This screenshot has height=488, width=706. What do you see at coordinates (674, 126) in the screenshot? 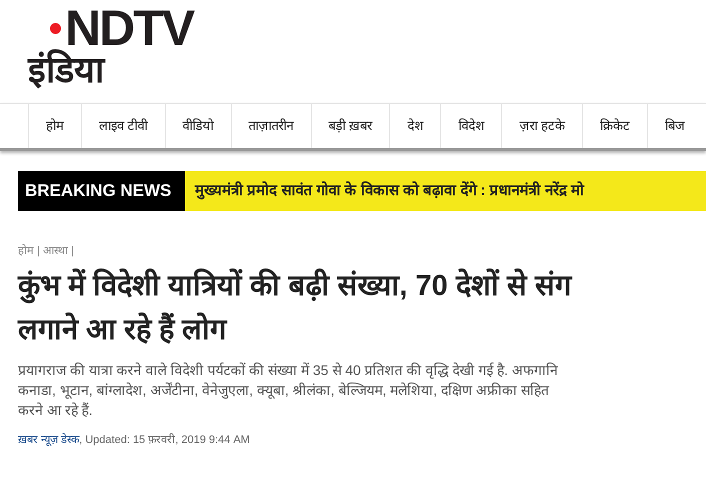
I see `nav-link: बिज` at bounding box center [674, 126].